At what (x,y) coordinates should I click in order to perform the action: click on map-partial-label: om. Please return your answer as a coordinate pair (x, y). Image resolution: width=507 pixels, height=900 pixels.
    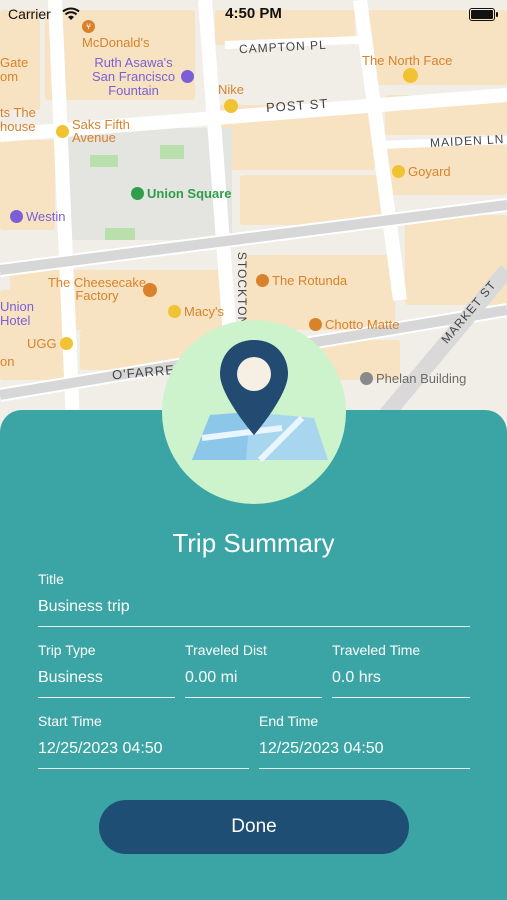
    Looking at the image, I should click on (9, 76).